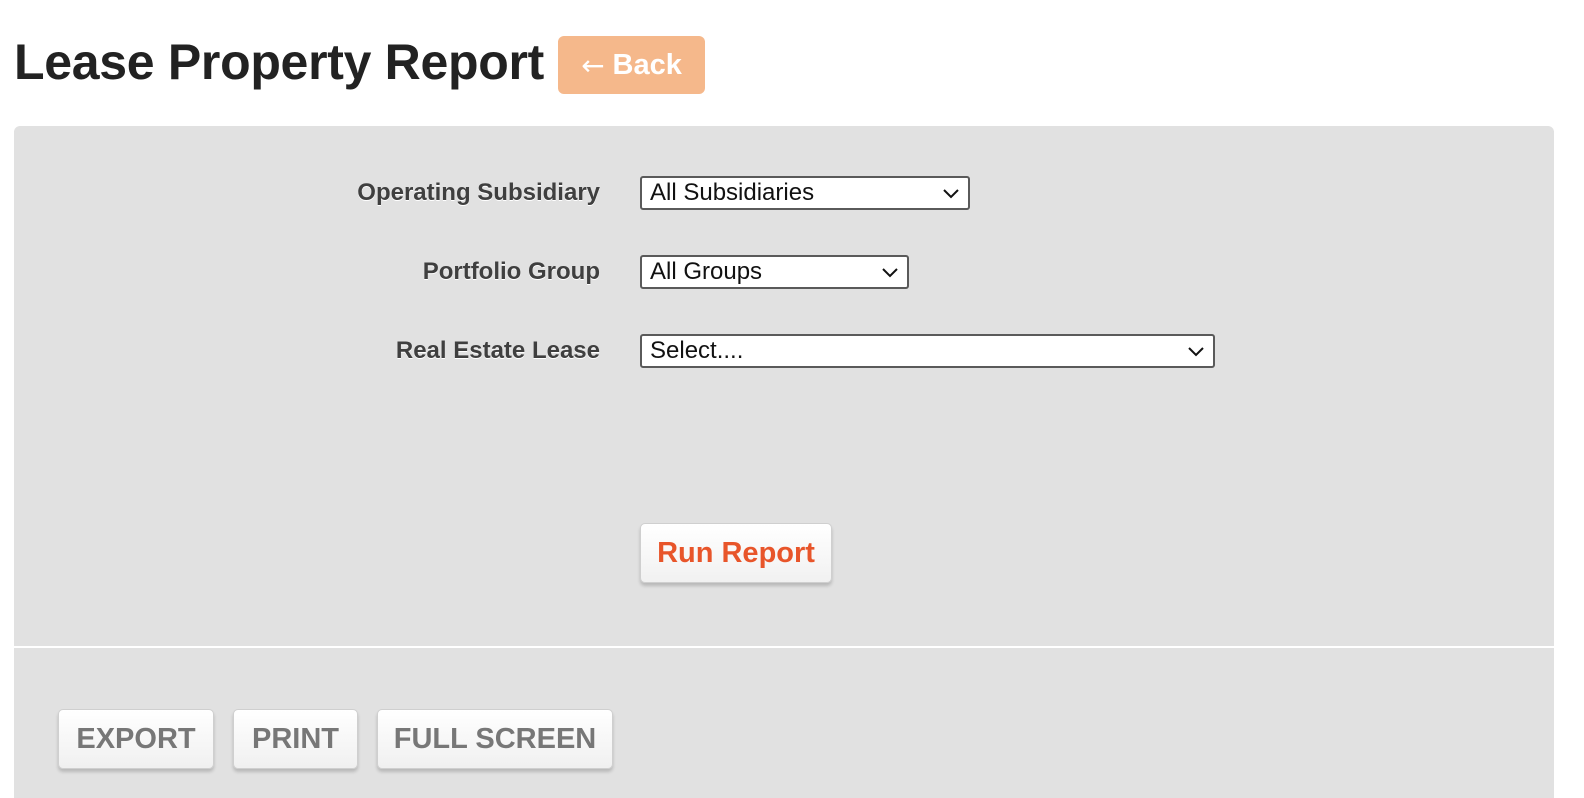 The image size is (1584, 798). What do you see at coordinates (136, 739) in the screenshot?
I see `export-button: EXPORT` at bounding box center [136, 739].